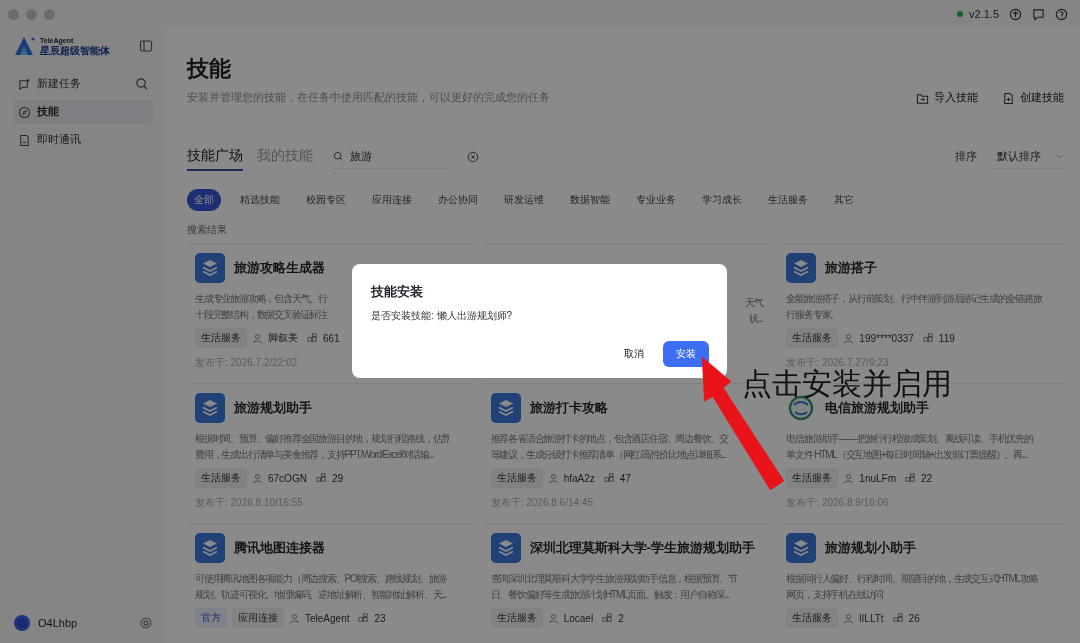 The width and height of the screenshot is (1080, 643). Describe the element at coordinates (211, 618) in the screenshot. I see `official-tag: 官方` at that location.